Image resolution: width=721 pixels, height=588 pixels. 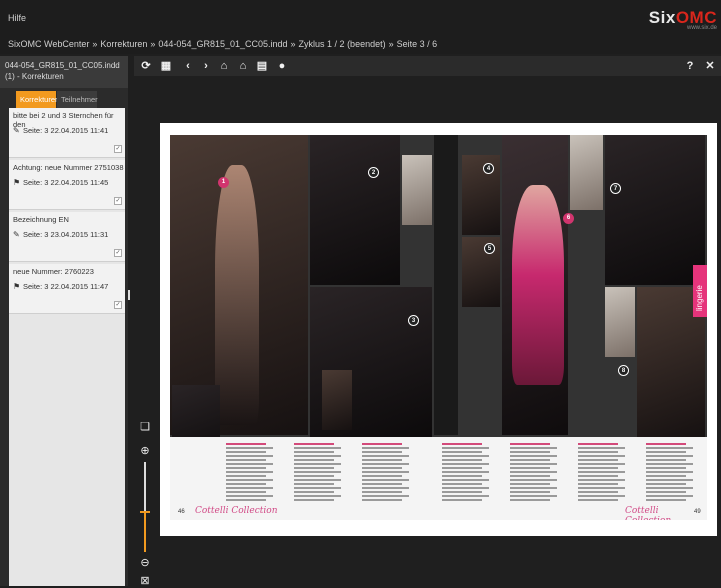 What do you see at coordinates (342, 44) in the screenshot?
I see `breadcrumb-item: Zyklus 1 / 2 (beendet)` at bounding box center [342, 44].